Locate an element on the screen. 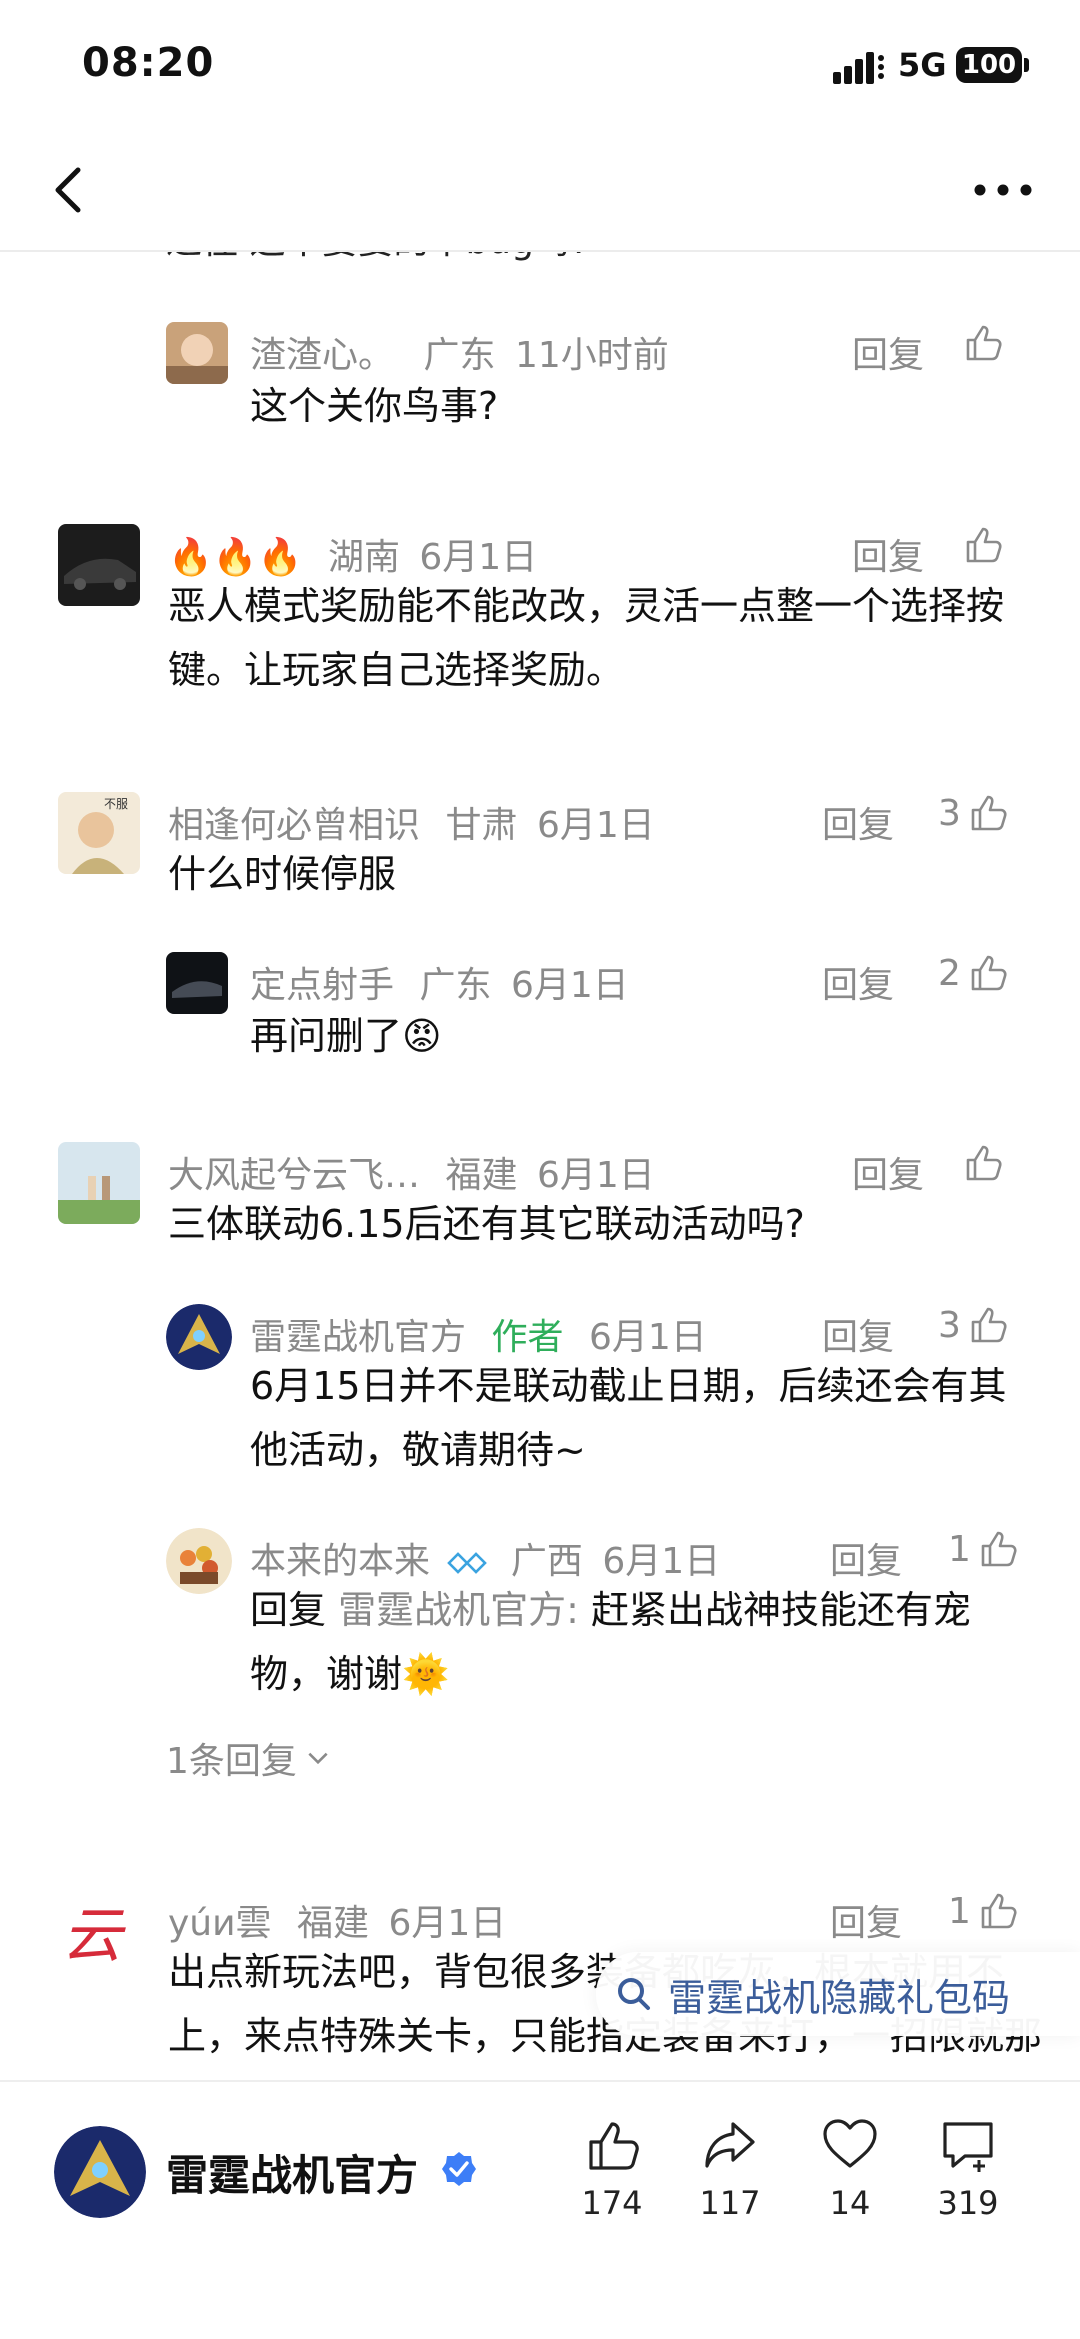 The image size is (1080, 2339). reply-prefix: 回复 is located at coordinates (294, 1610).